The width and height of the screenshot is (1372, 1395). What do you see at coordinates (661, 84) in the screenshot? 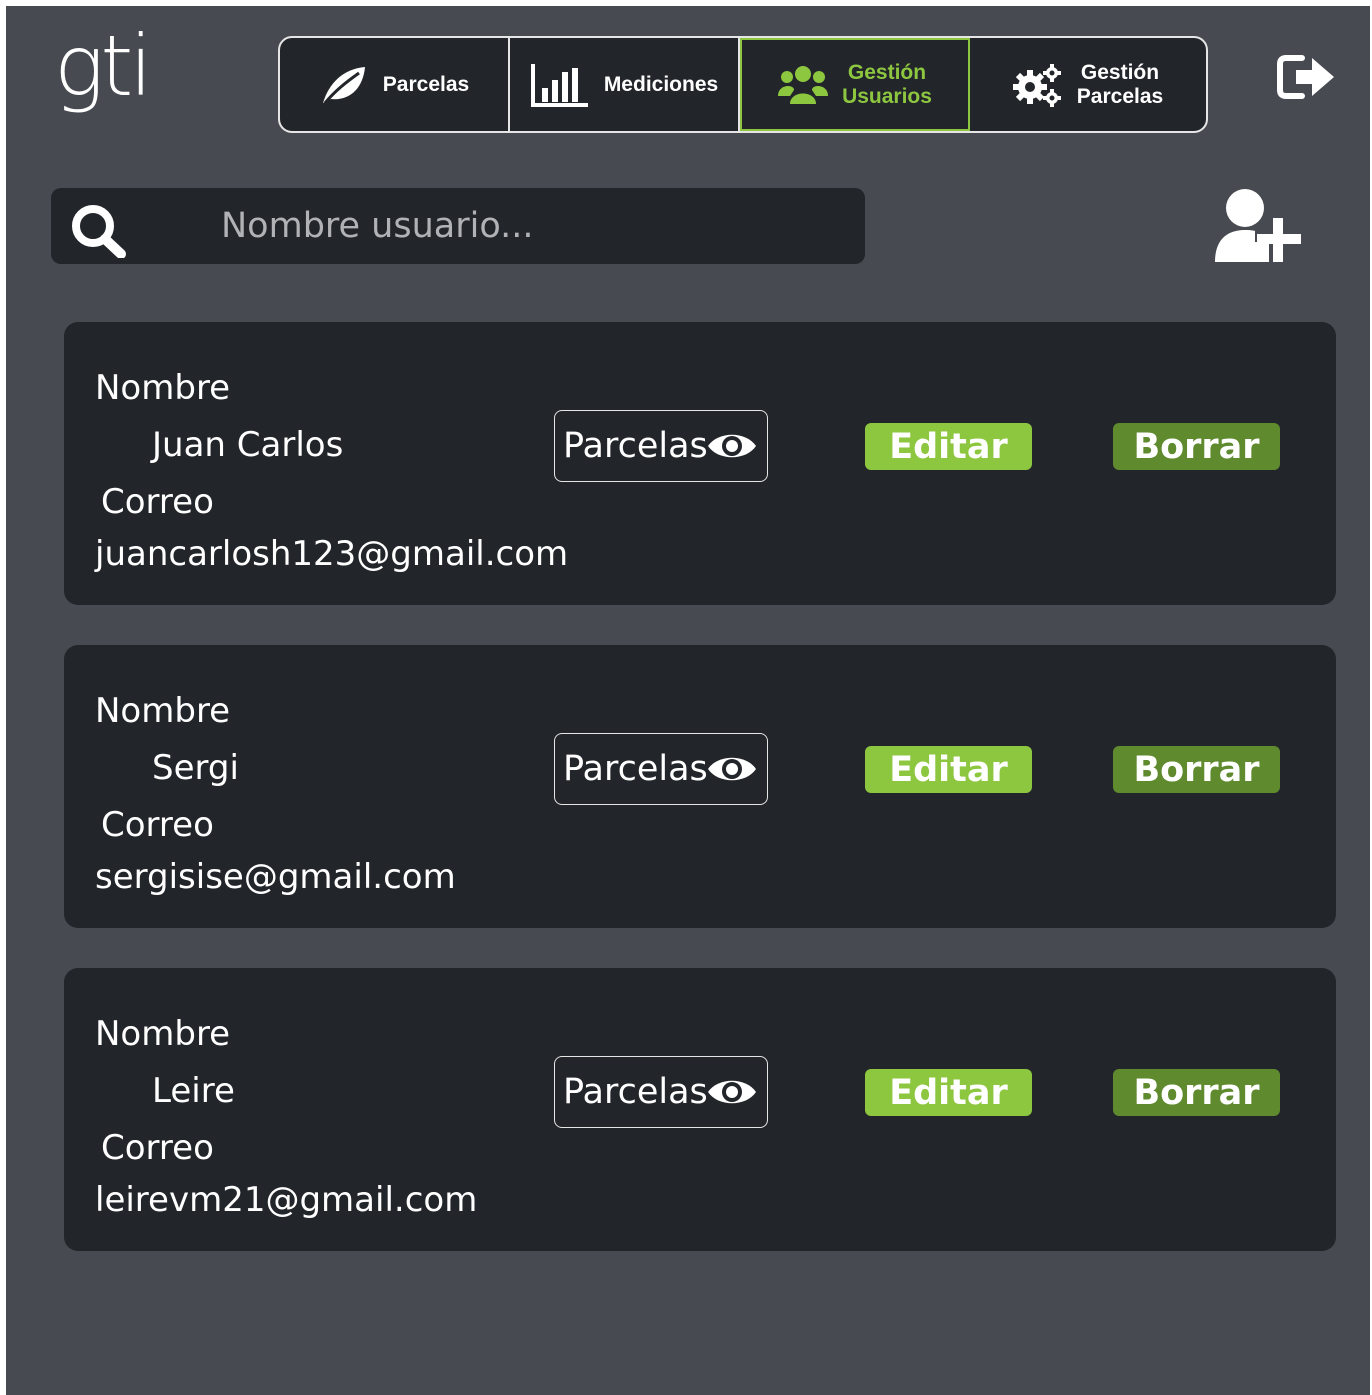
I see `nav-label-mediciones: Mediciones` at bounding box center [661, 84].